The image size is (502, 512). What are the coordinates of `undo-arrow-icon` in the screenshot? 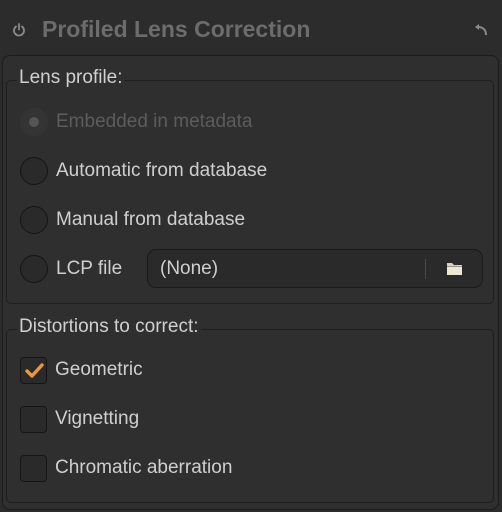 It's located at (481, 30).